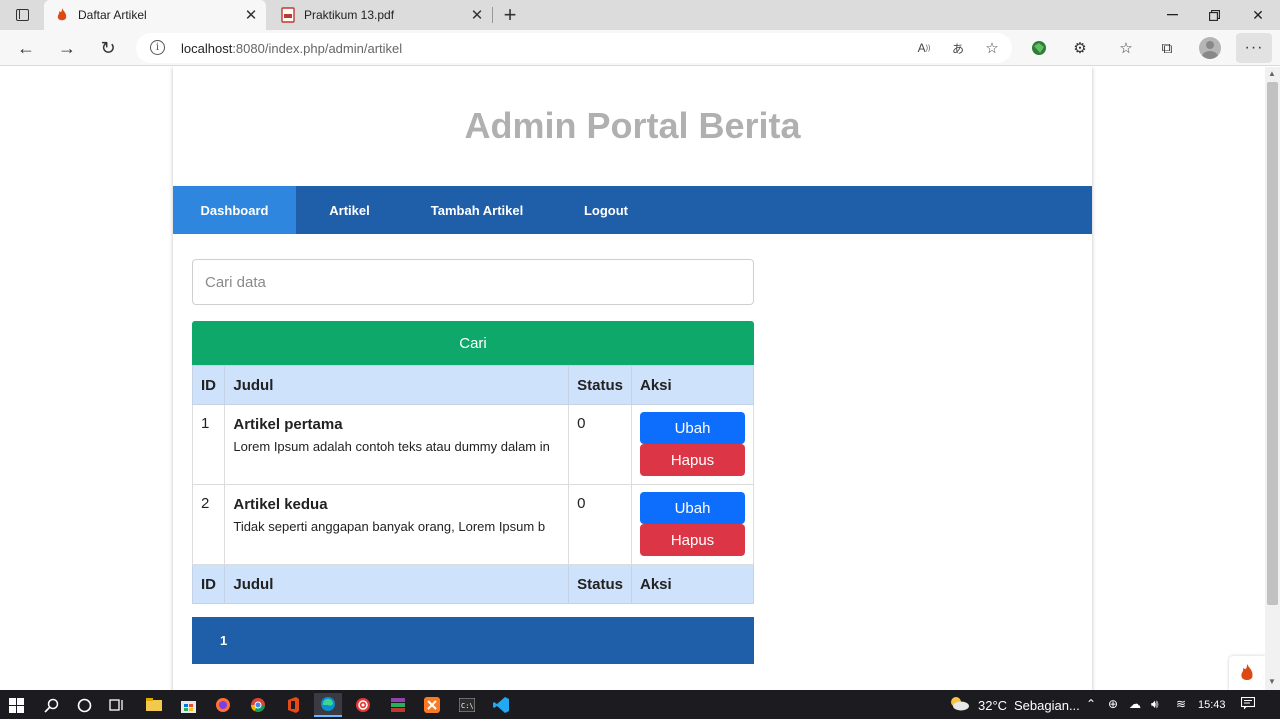 The width and height of the screenshot is (1280, 719). Describe the element at coordinates (363, 705) in the screenshot. I see `app-target-icon` at that location.